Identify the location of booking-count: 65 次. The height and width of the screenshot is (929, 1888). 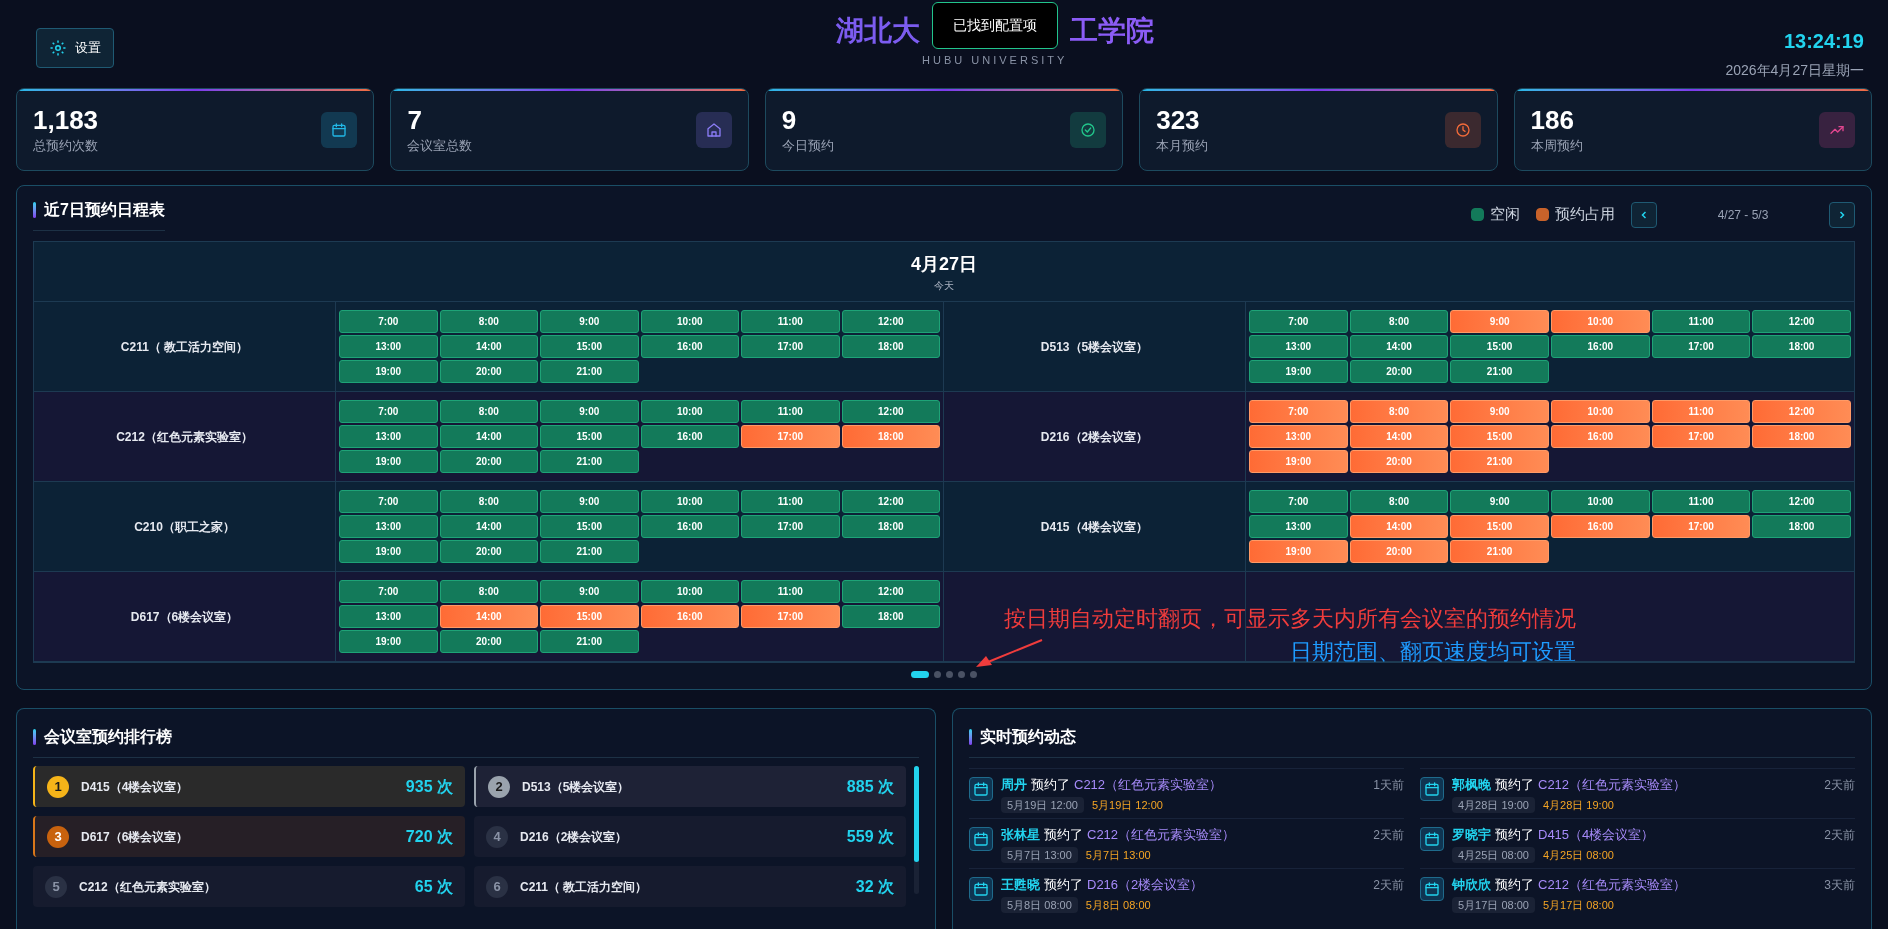
(433, 886).